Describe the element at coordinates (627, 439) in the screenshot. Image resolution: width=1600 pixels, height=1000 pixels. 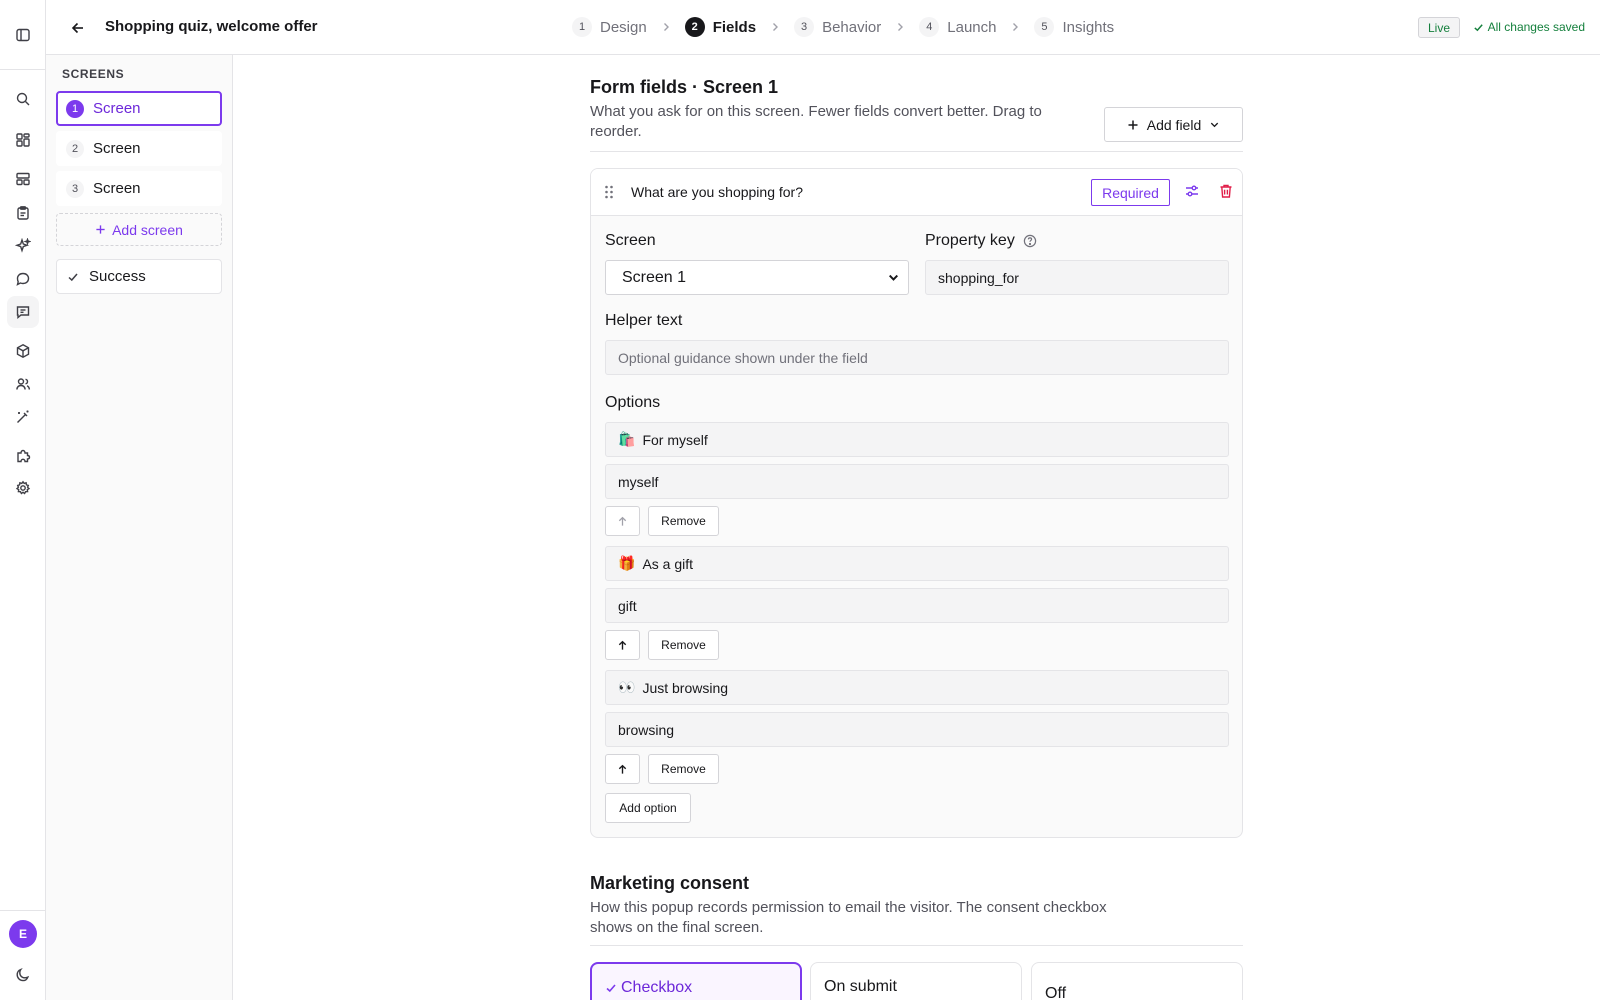
I see `shopping-bag-emoji: 🛍️` at that location.